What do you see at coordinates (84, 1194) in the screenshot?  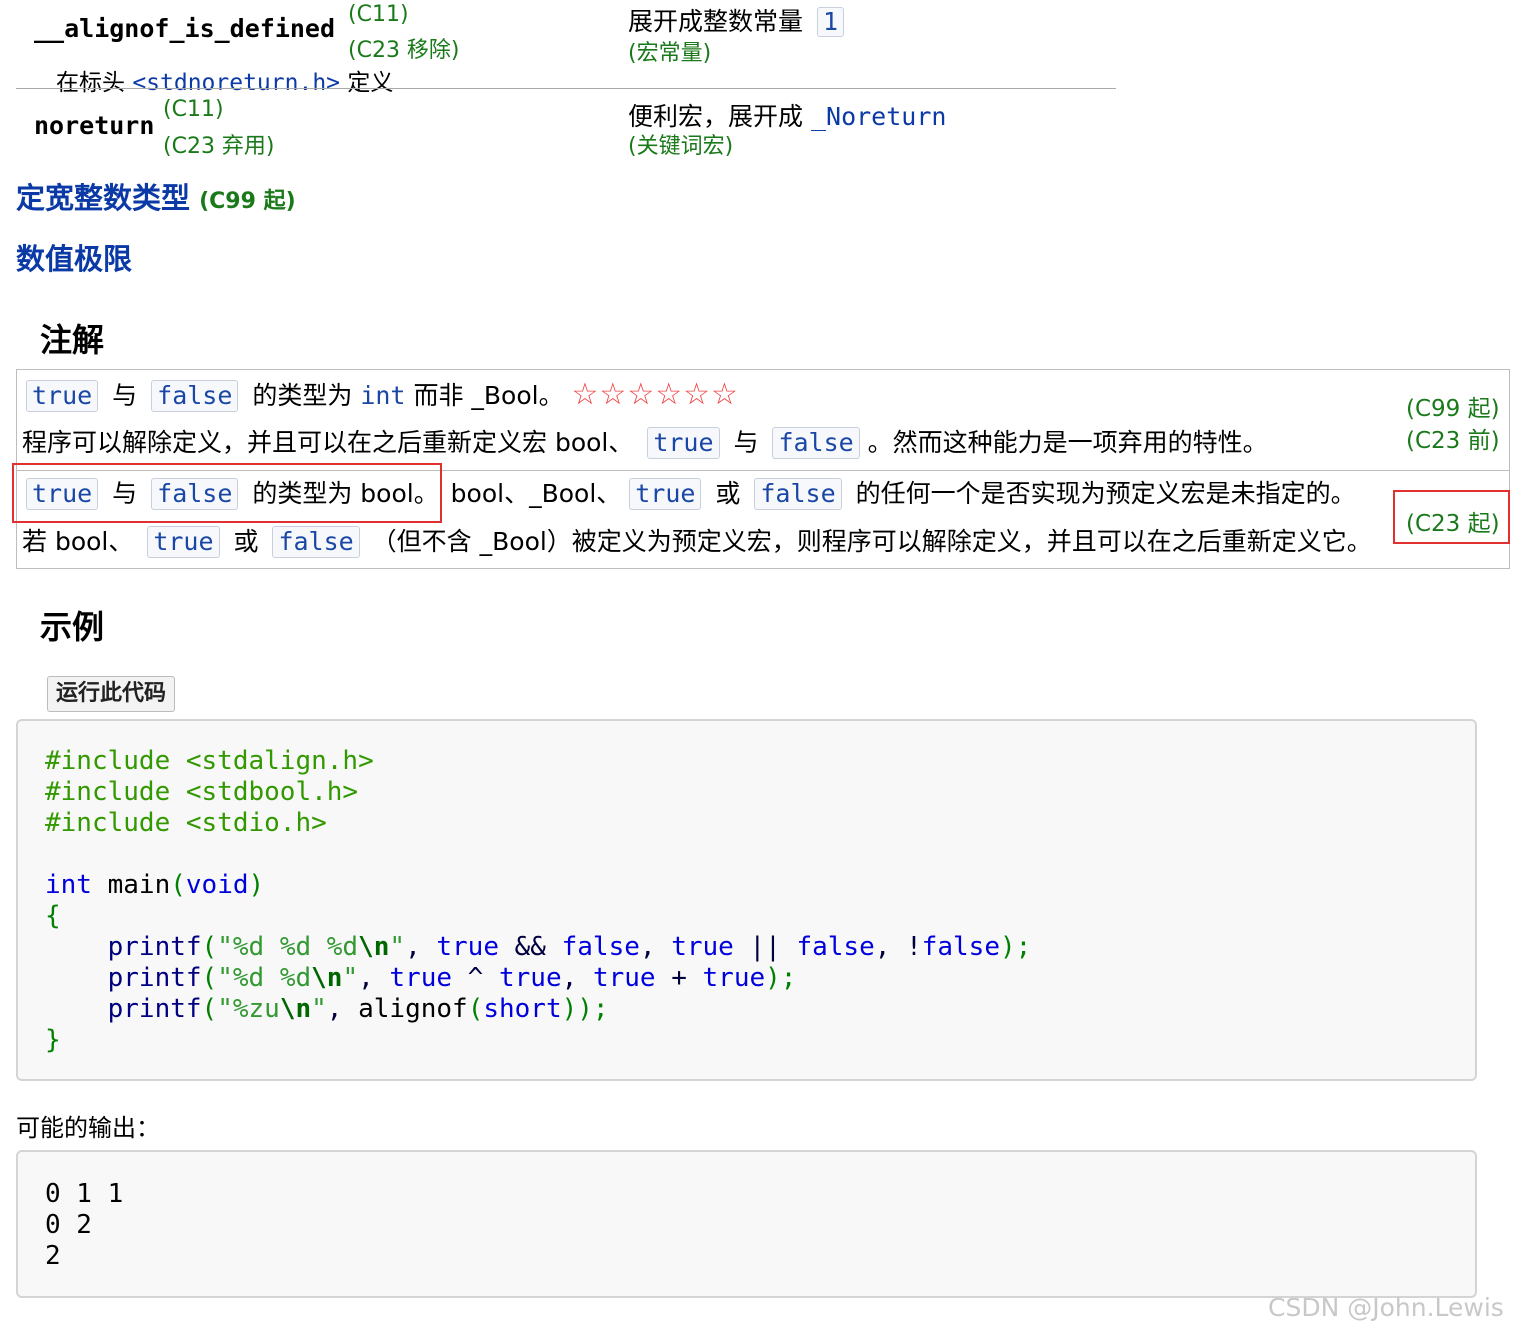 I see `output-line: 0 1 1` at bounding box center [84, 1194].